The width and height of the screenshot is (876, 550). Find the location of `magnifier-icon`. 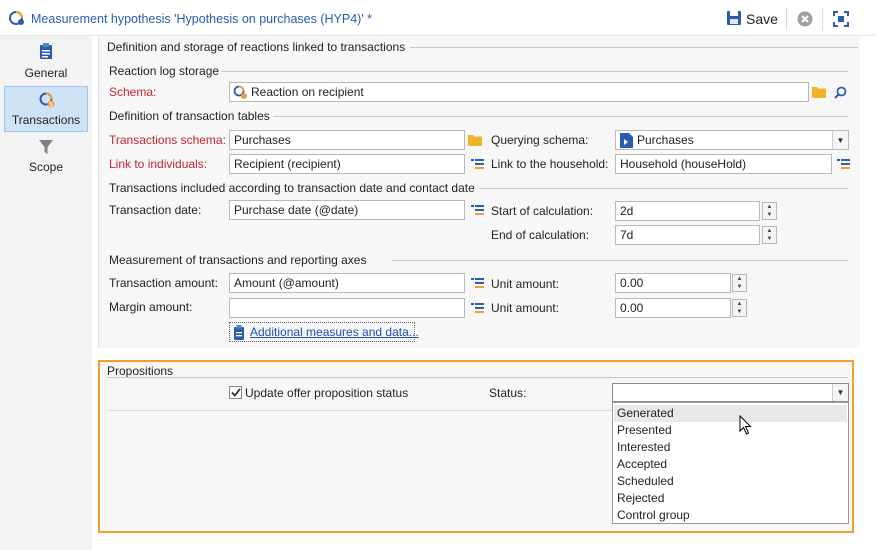

magnifier-icon is located at coordinates (840, 92).